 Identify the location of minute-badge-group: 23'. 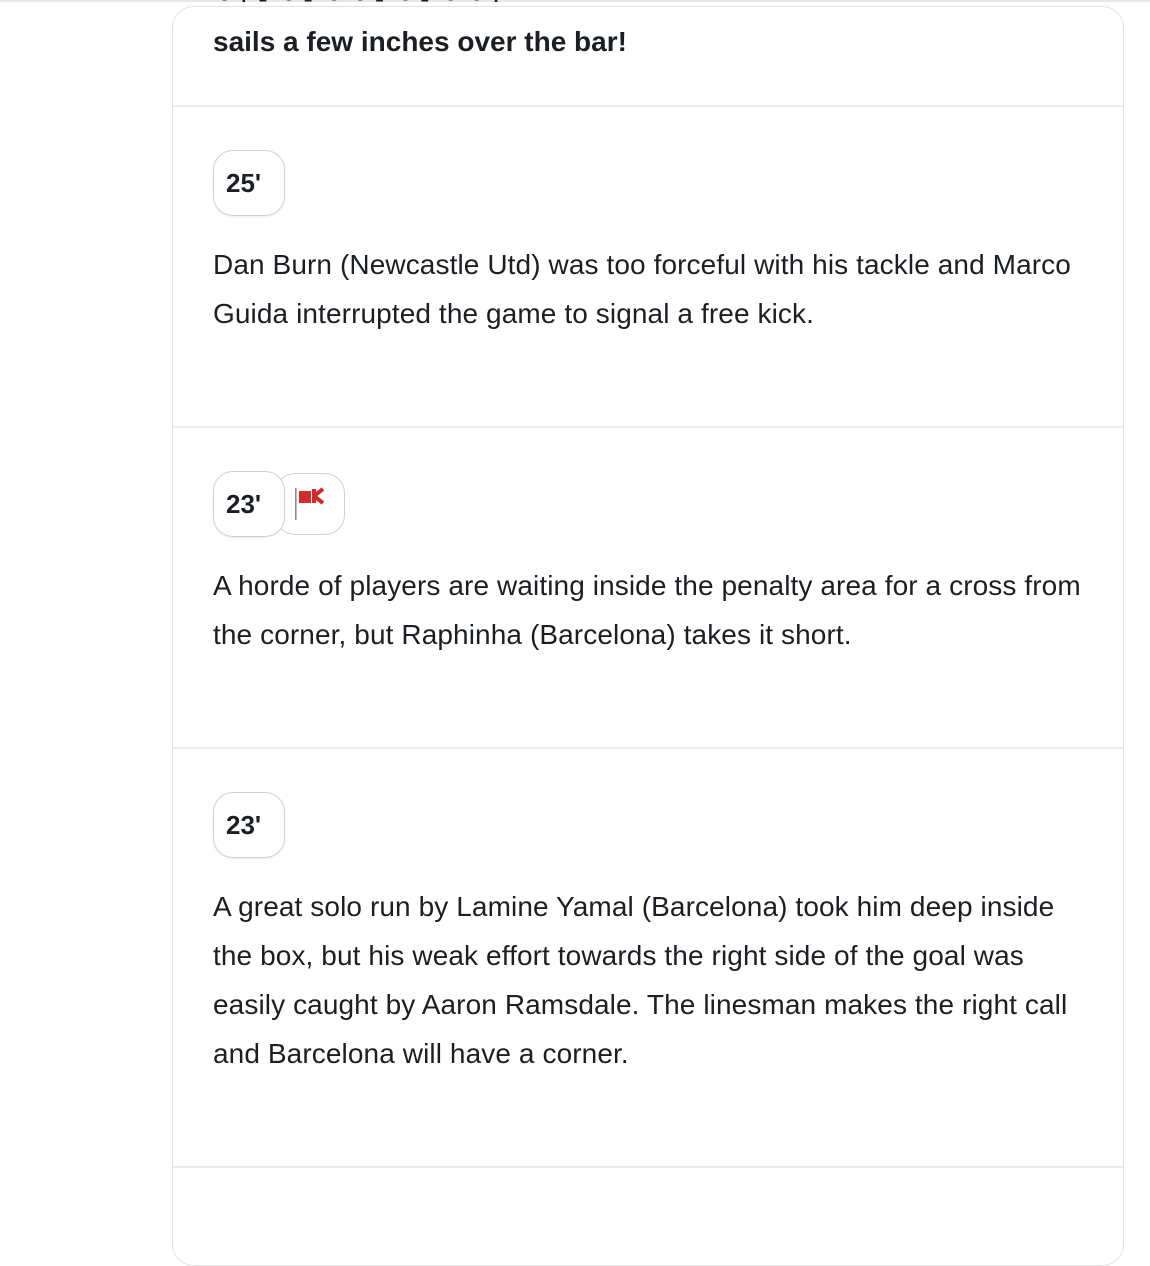
(653, 504).